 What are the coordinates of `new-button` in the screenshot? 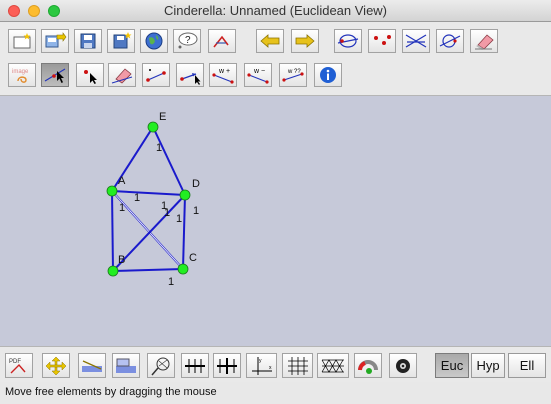 It's located at (22, 41).